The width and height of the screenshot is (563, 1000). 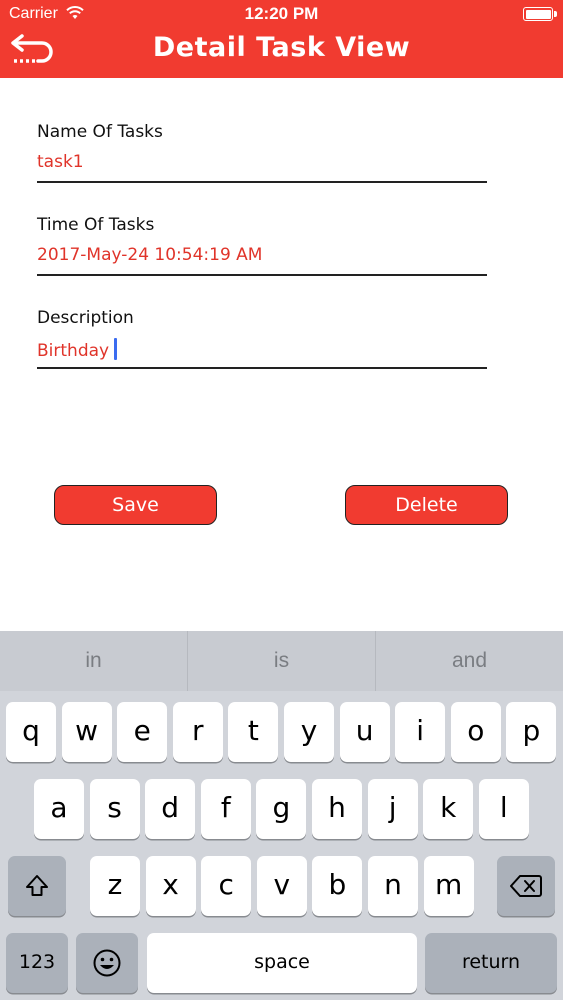 What do you see at coordinates (114, 809) in the screenshot?
I see `key-s: s` at bounding box center [114, 809].